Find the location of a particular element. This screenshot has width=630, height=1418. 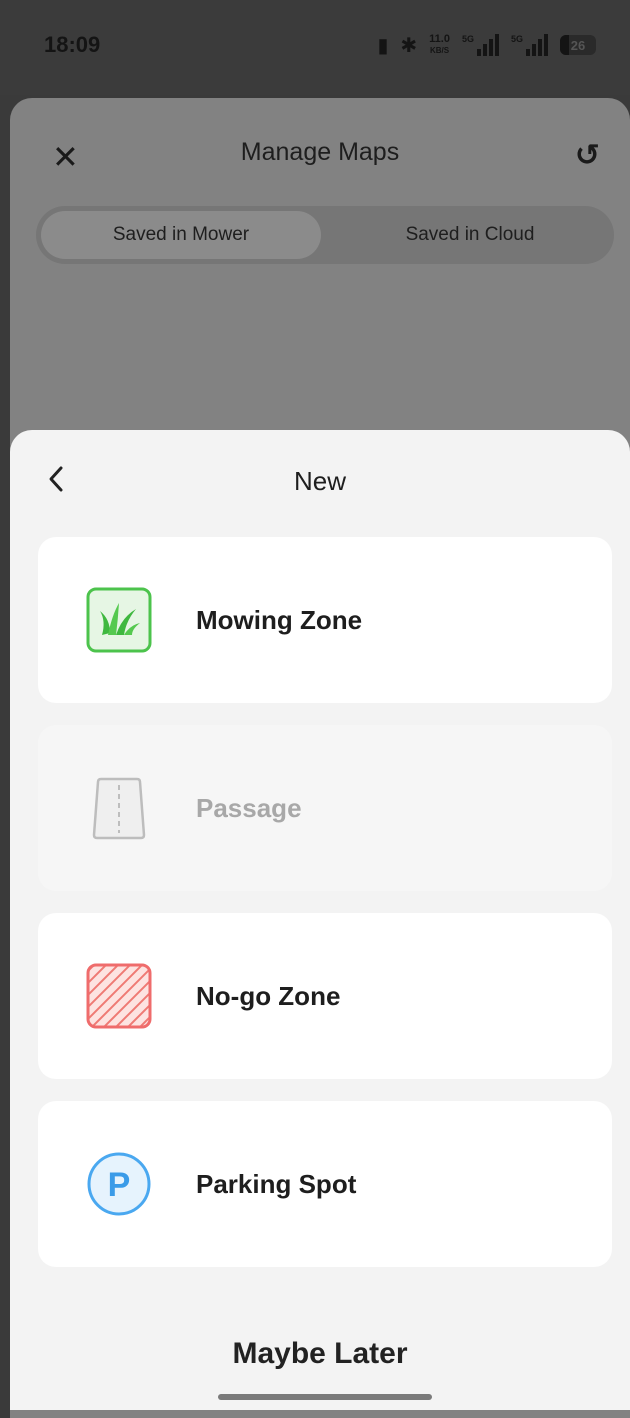

status-icons: ▮ ✱ 11.0 KB/S 5G 5G 26 is located at coordinates (486, 45).